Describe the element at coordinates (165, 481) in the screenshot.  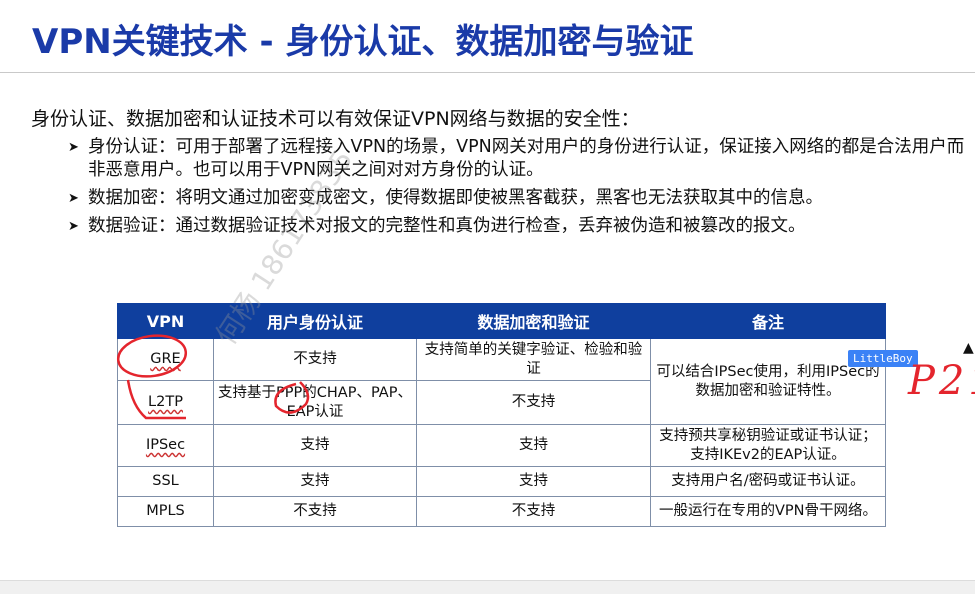
I see `cell-vpn: SSL` at that location.